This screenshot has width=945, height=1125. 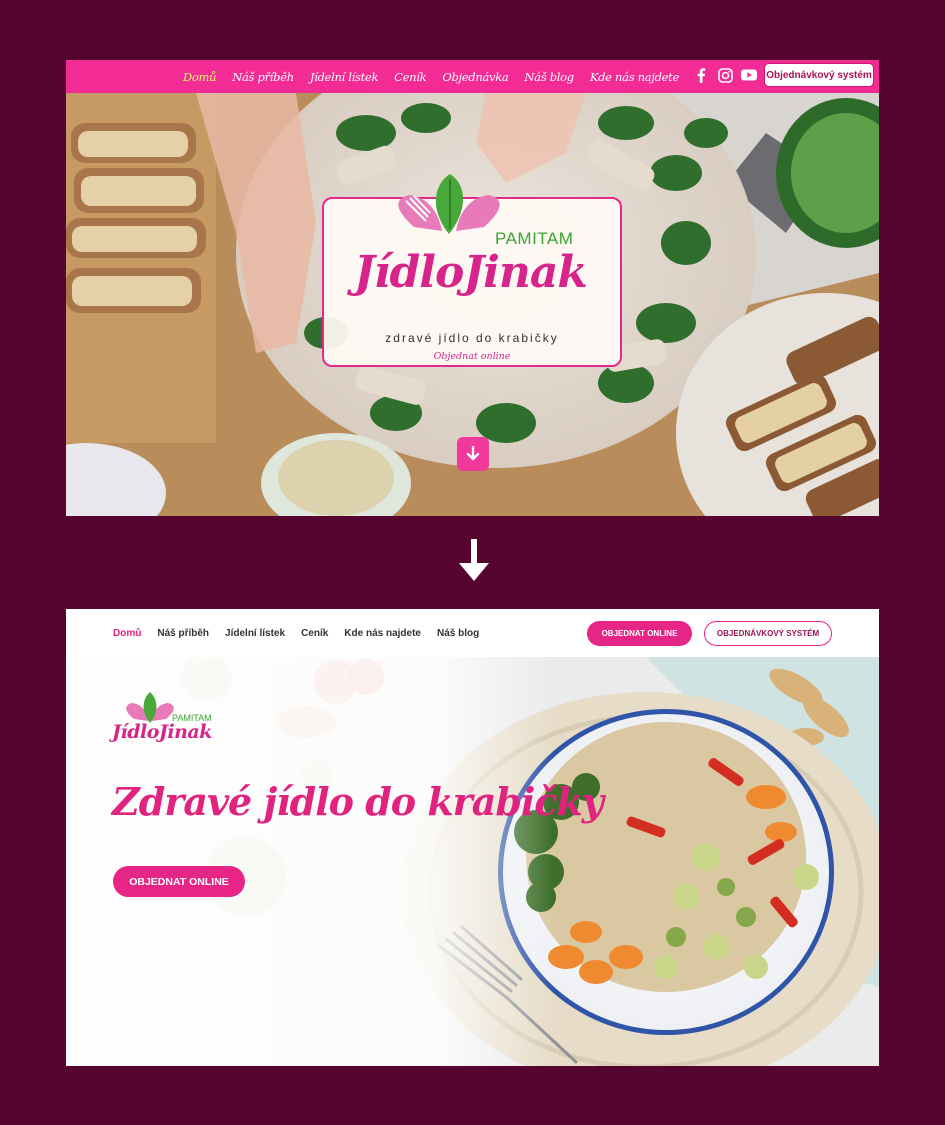 I want to click on facebook-icon, so click(x=701, y=75).